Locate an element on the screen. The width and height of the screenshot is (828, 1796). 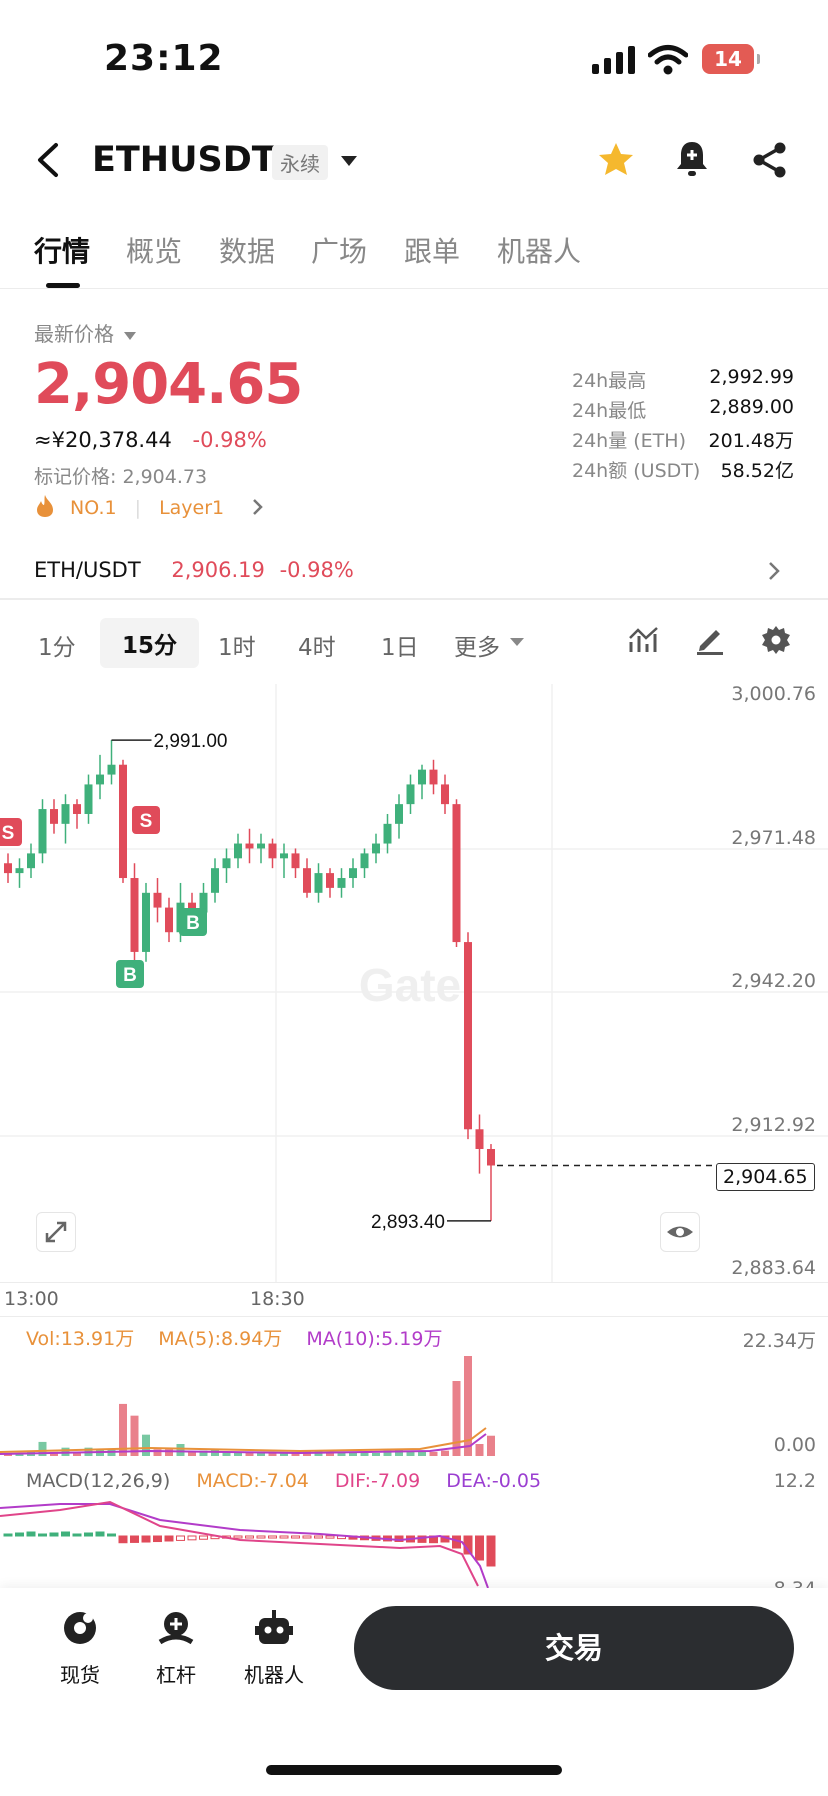
fire-icon is located at coordinates (45, 506).